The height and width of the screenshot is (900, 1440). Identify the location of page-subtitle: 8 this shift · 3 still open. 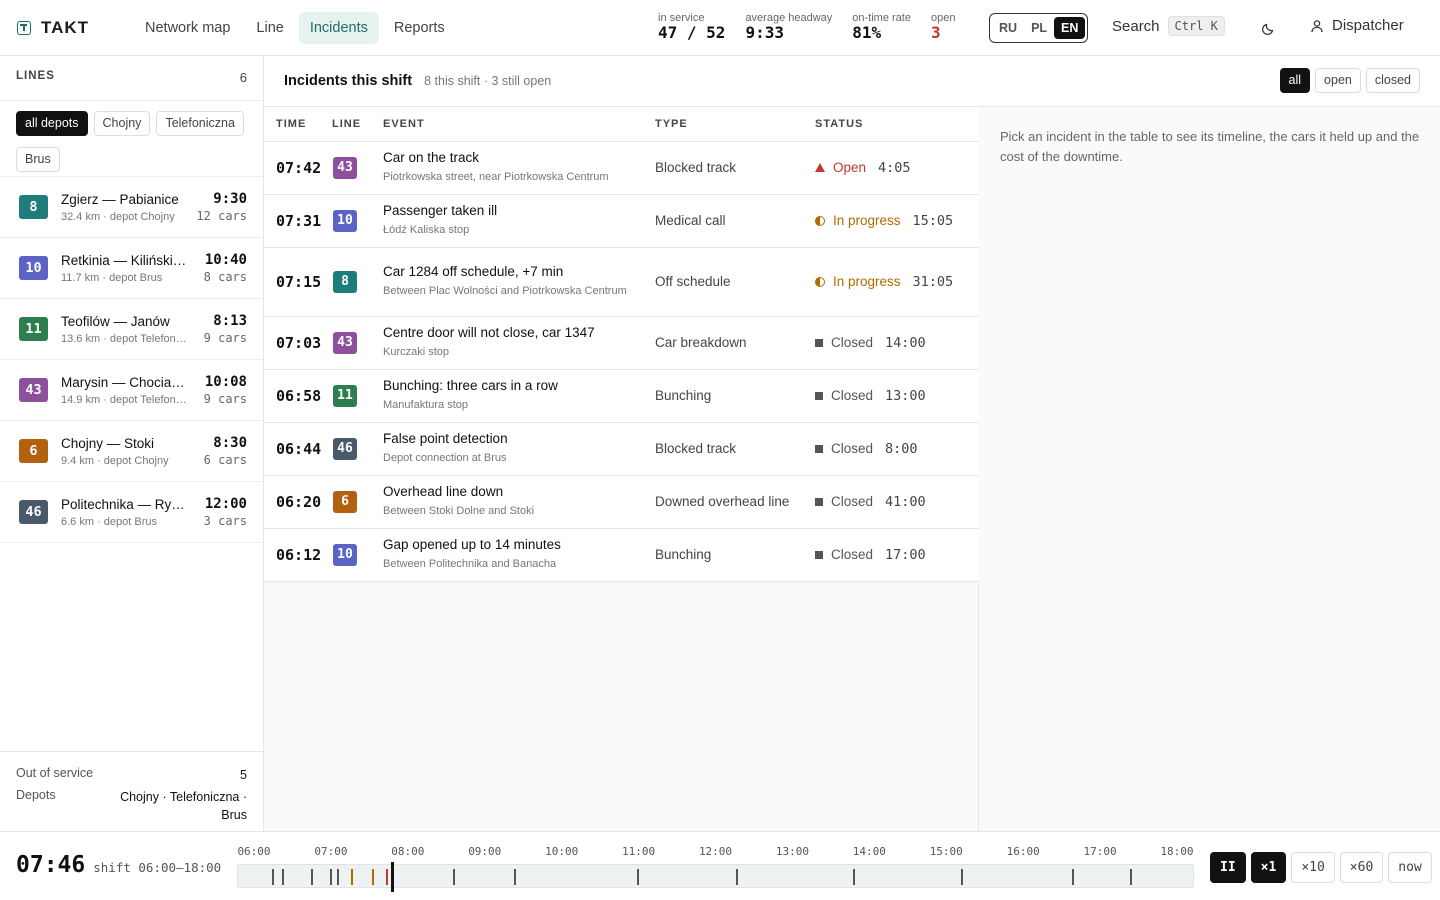
(488, 81).